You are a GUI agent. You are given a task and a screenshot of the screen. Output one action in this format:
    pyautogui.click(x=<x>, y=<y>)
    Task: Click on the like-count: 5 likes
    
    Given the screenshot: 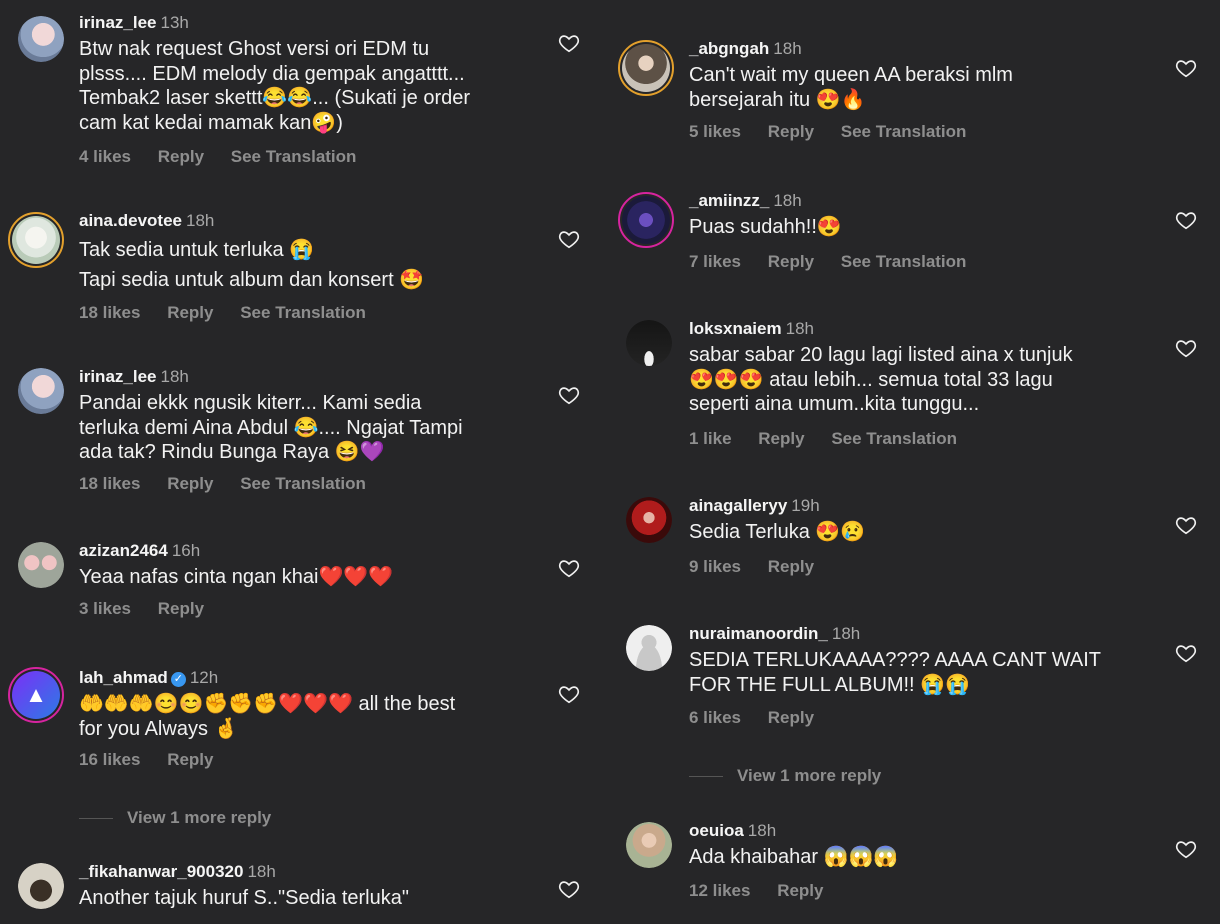 What is the action you would take?
    pyautogui.click(x=715, y=131)
    